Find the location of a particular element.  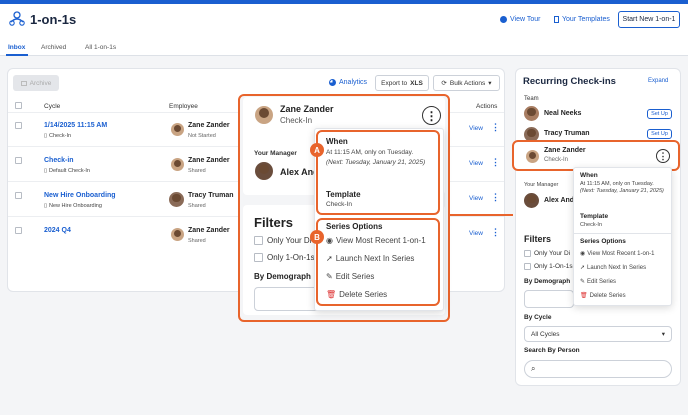

export-xls-button: Export to XLS is located at coordinates (402, 83).